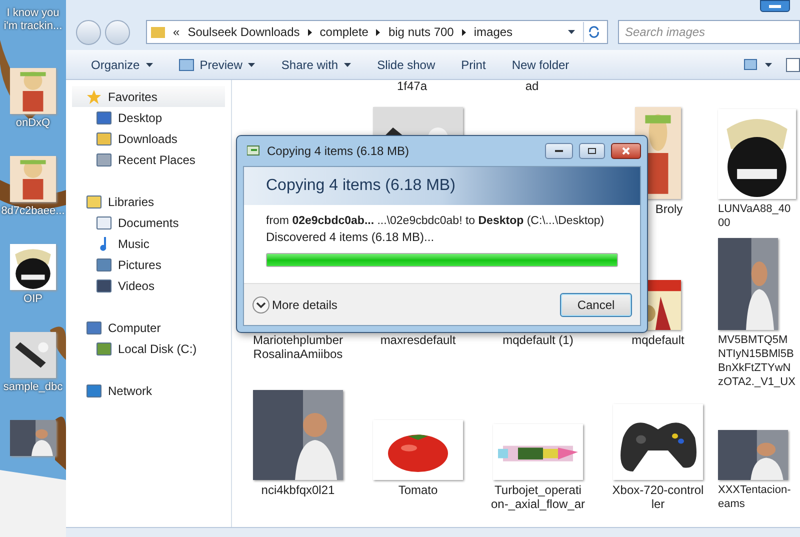 The height and width of the screenshot is (537, 800). What do you see at coordinates (148, 222) in the screenshot?
I see `sidebar-item: Documents` at bounding box center [148, 222].